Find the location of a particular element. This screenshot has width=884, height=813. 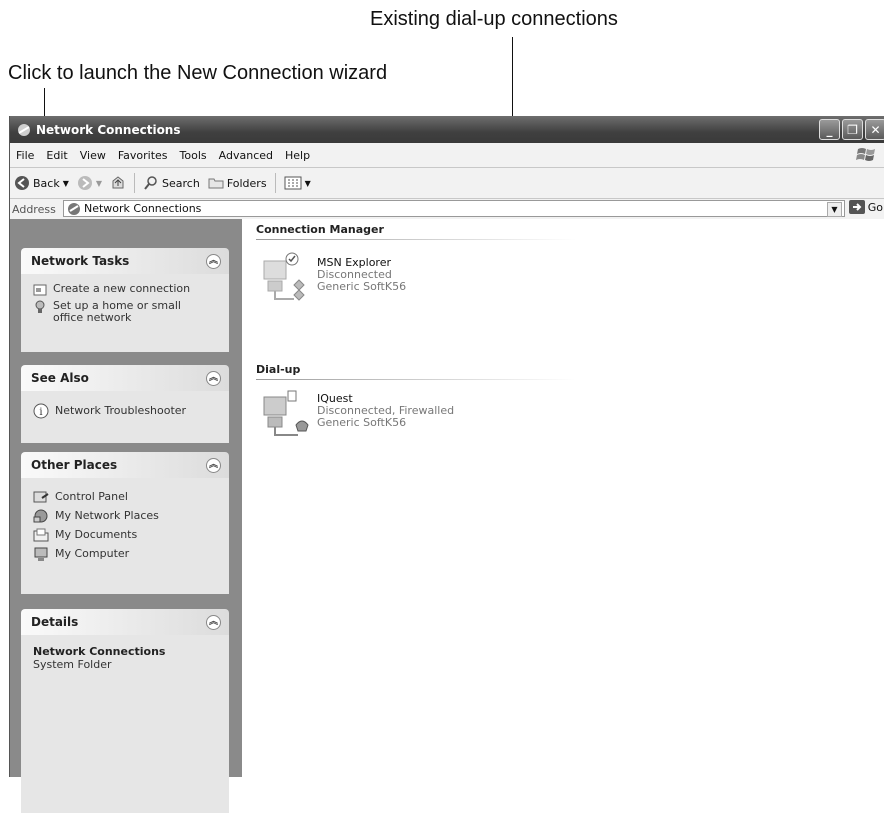

close-button: ✕ is located at coordinates (874, 129).